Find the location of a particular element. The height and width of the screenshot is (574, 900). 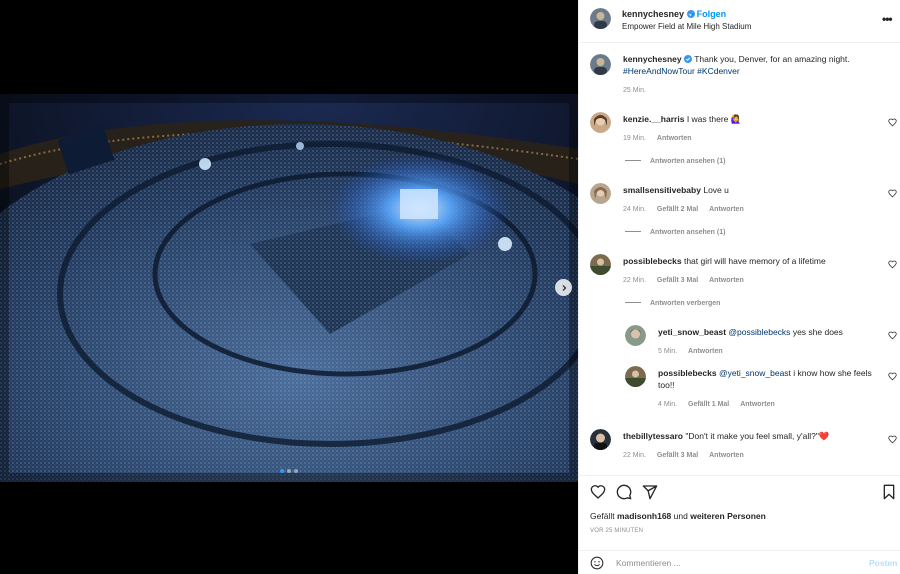

hide-replies-label: Antworten verbergen is located at coordinates (685, 303).